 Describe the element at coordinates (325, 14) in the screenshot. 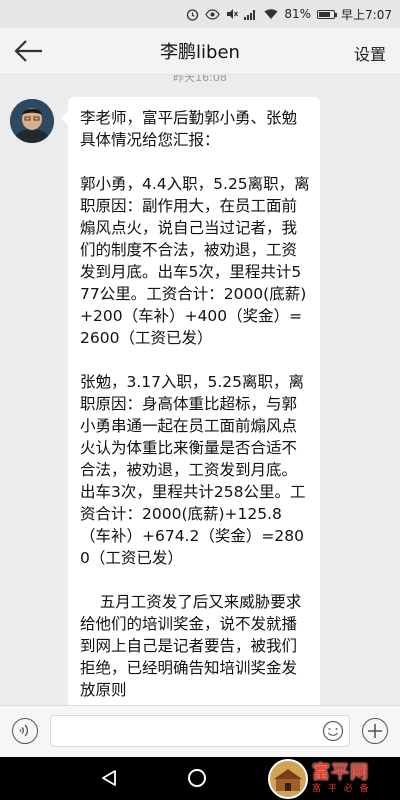

I see `battery-fill` at that location.